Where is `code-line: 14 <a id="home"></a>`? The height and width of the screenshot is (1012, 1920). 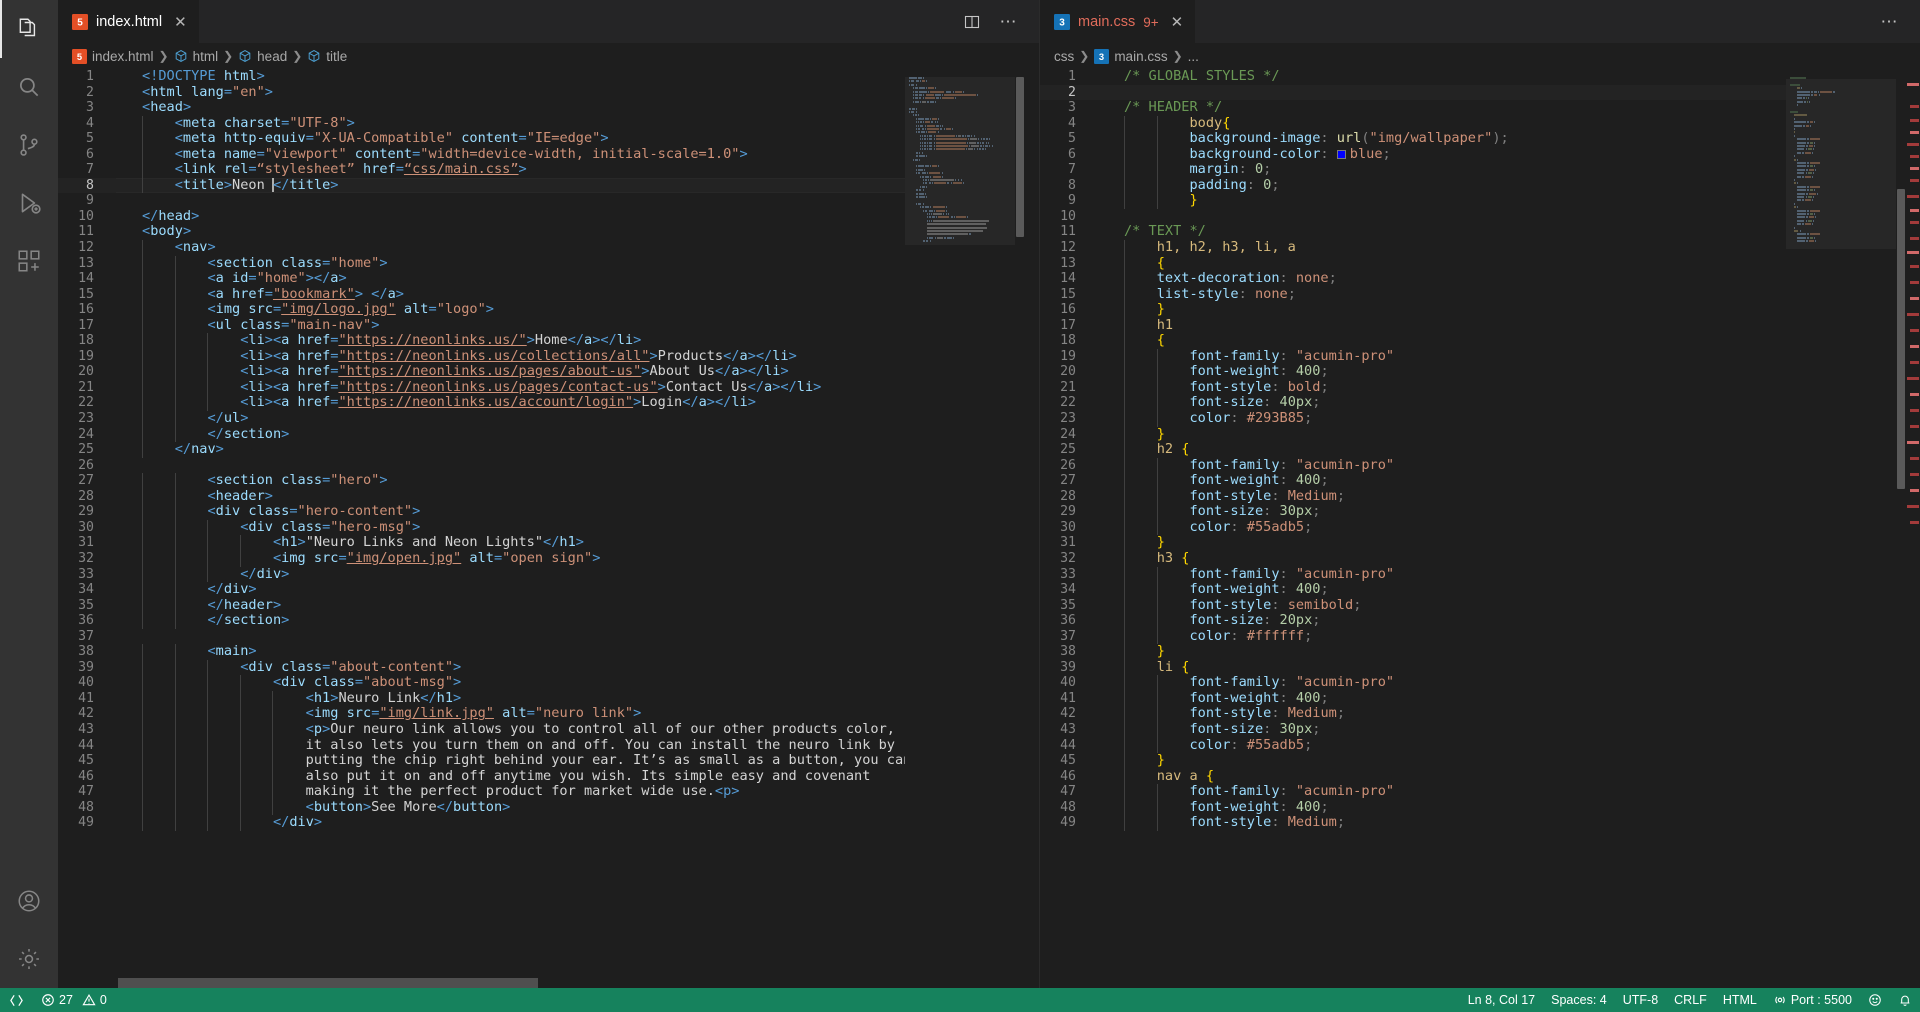
code-line: 14 <a id="home"></a> is located at coordinates (481, 278).